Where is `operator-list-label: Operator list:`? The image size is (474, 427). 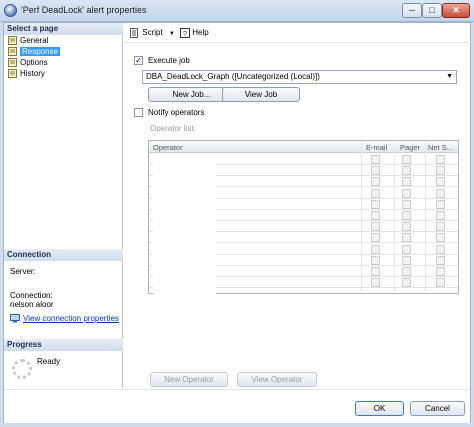 operator-list-label: Operator list: is located at coordinates (173, 128).